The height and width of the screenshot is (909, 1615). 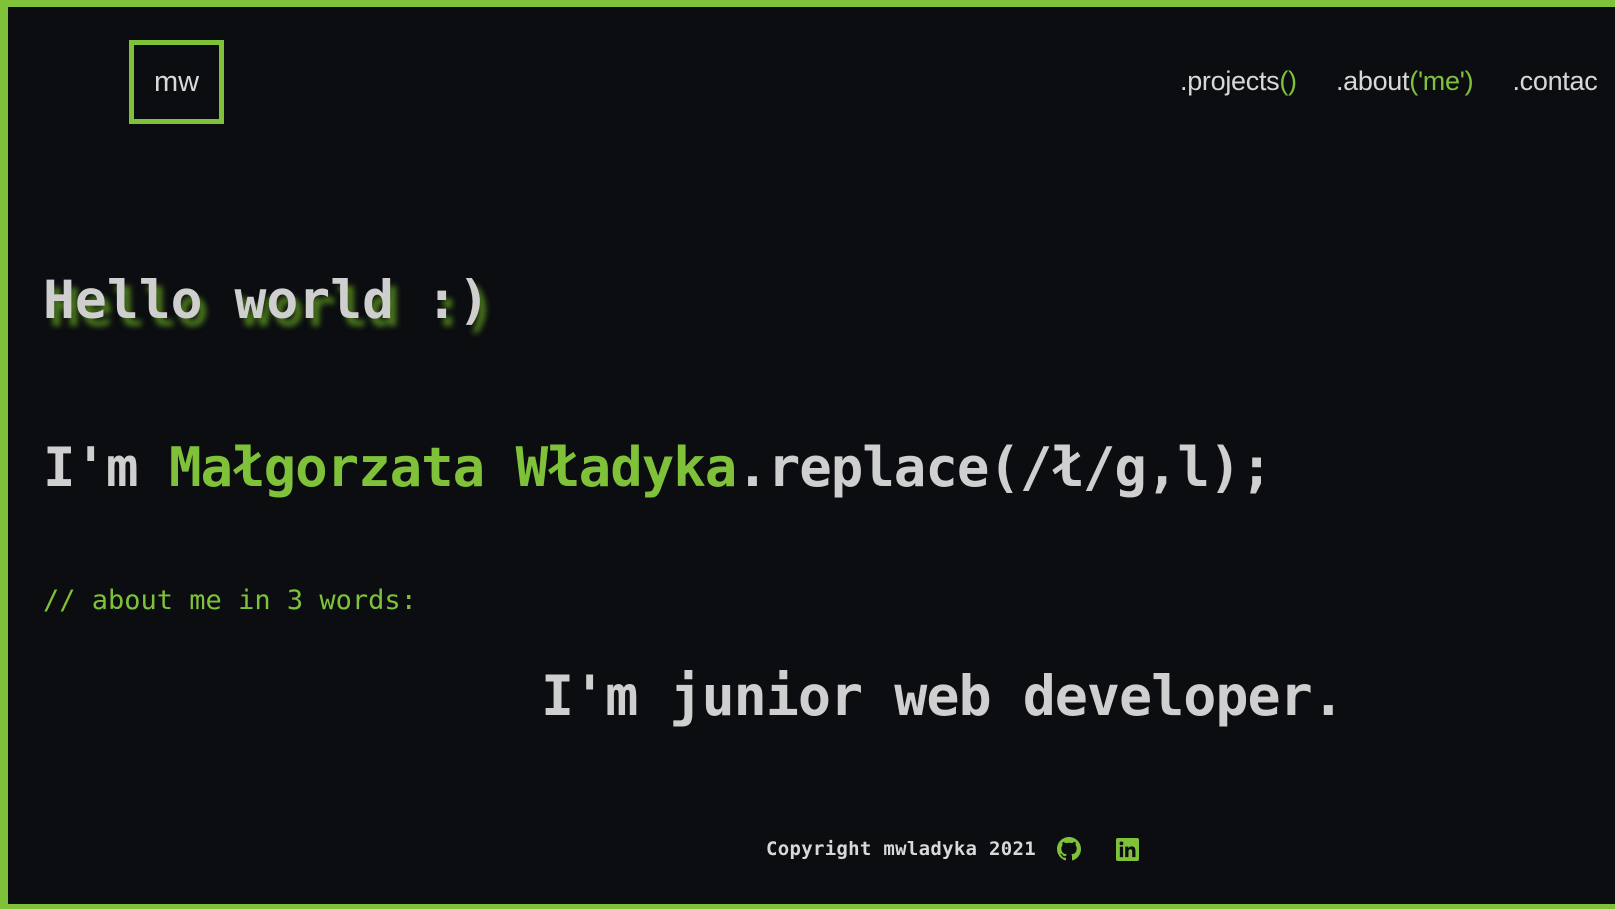 I want to click on logo-link: mw, so click(x=176, y=82).